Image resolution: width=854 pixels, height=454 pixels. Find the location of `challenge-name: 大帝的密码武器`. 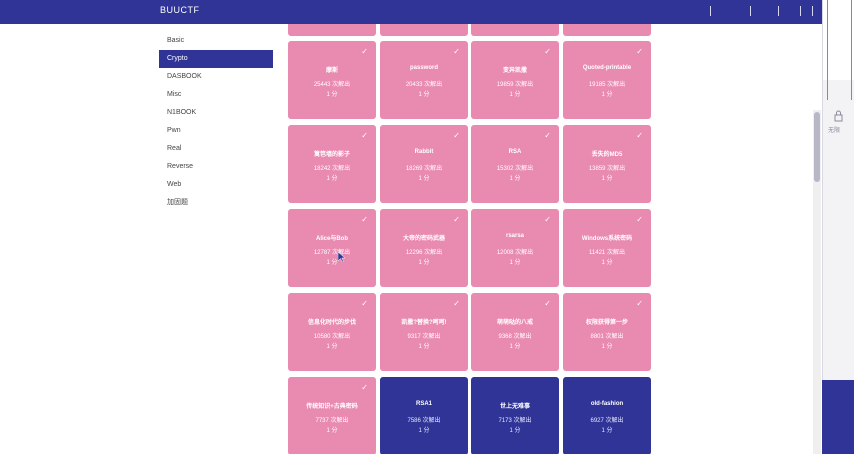

challenge-name: 大帝的密码武器 is located at coordinates (423, 239).